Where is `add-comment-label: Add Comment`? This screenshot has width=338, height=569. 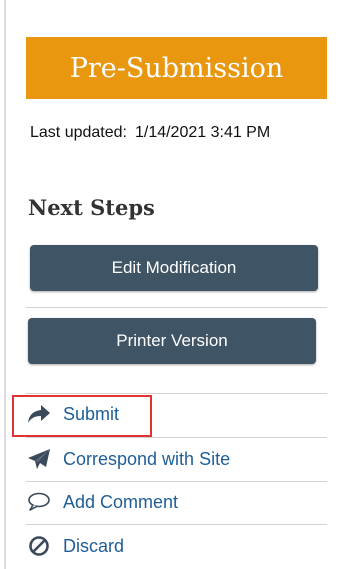 add-comment-label: Add Comment is located at coordinates (121, 501).